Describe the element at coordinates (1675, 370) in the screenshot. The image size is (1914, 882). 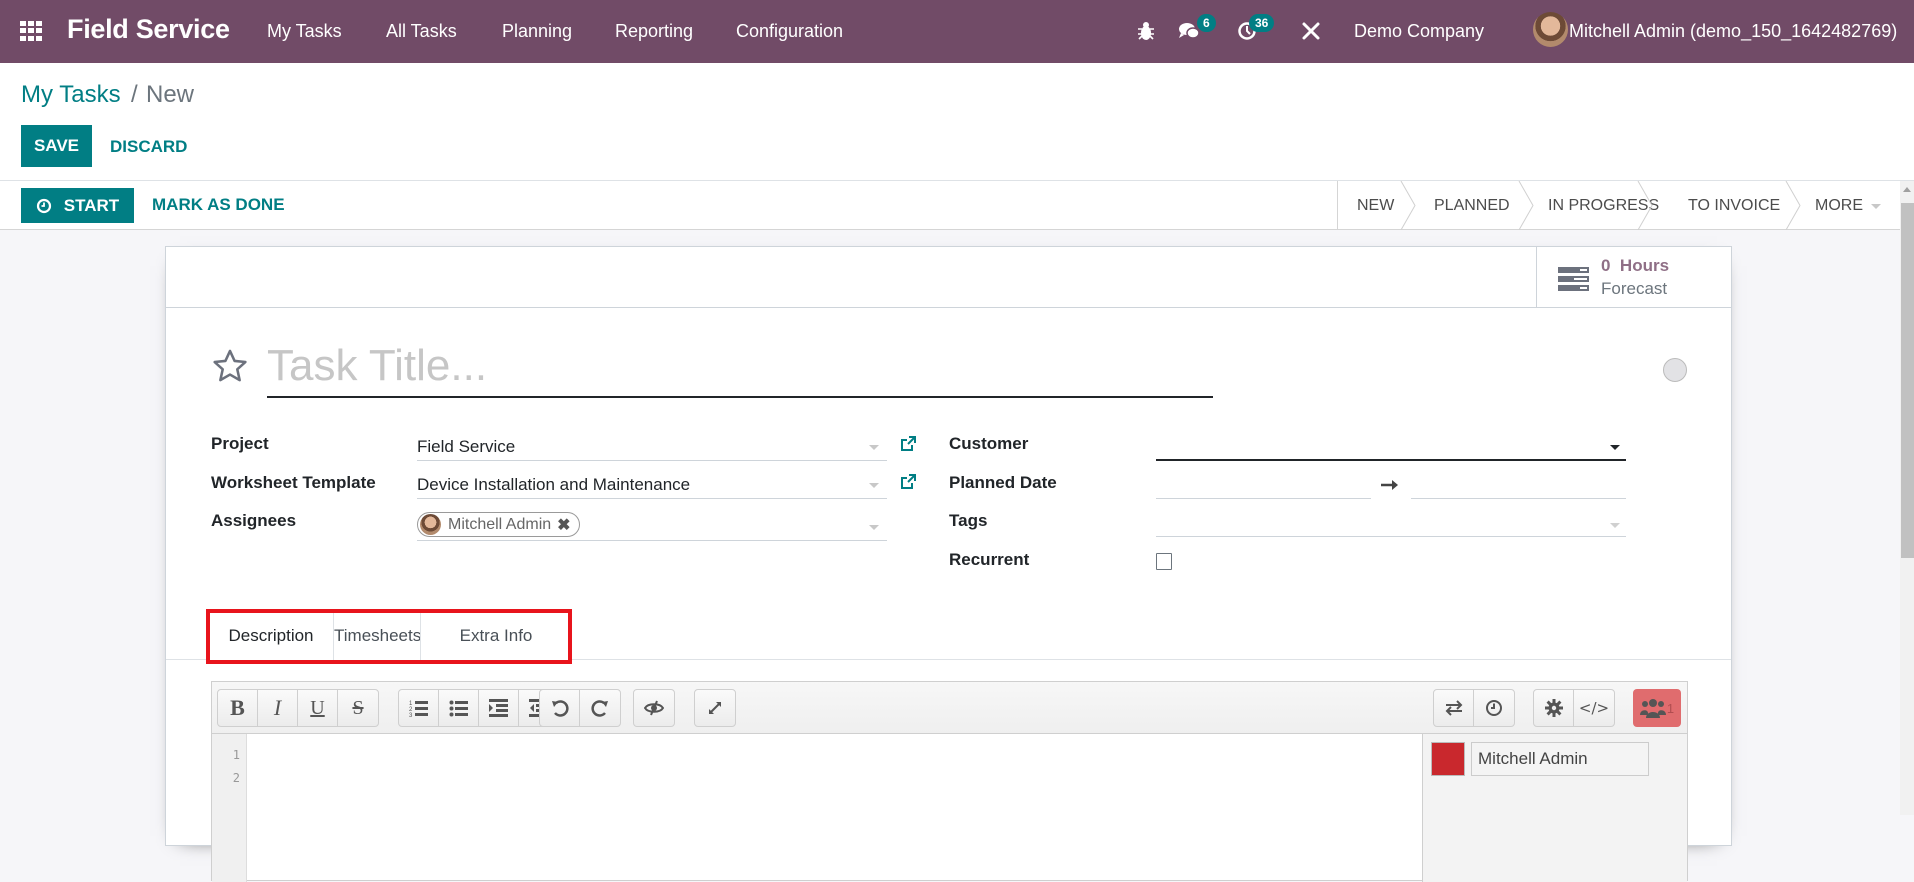
I see `kanban-state-icon` at that location.